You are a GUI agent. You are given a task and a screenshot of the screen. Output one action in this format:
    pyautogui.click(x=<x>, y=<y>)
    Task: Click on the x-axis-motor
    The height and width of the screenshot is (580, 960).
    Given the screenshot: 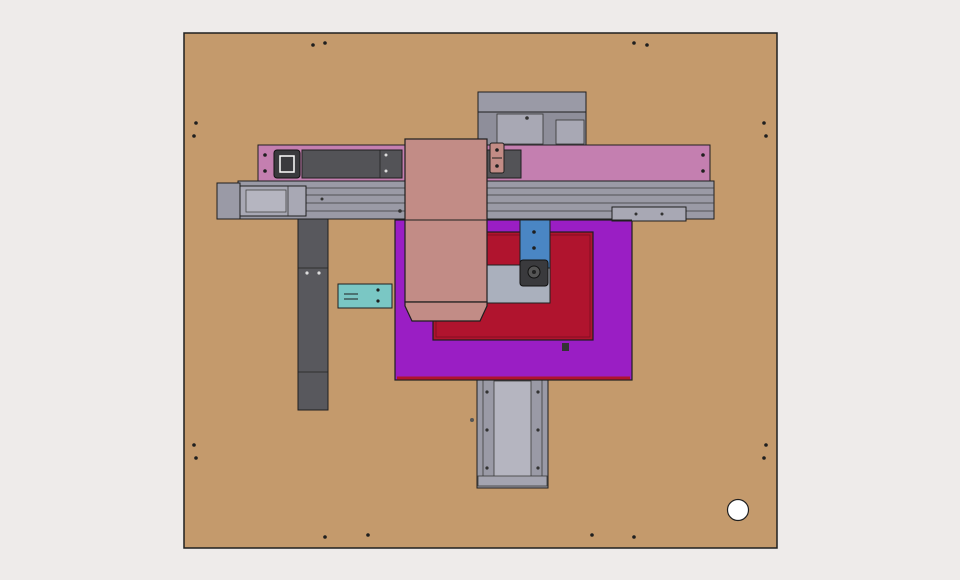 What is the action you would take?
    pyautogui.click(x=261, y=201)
    